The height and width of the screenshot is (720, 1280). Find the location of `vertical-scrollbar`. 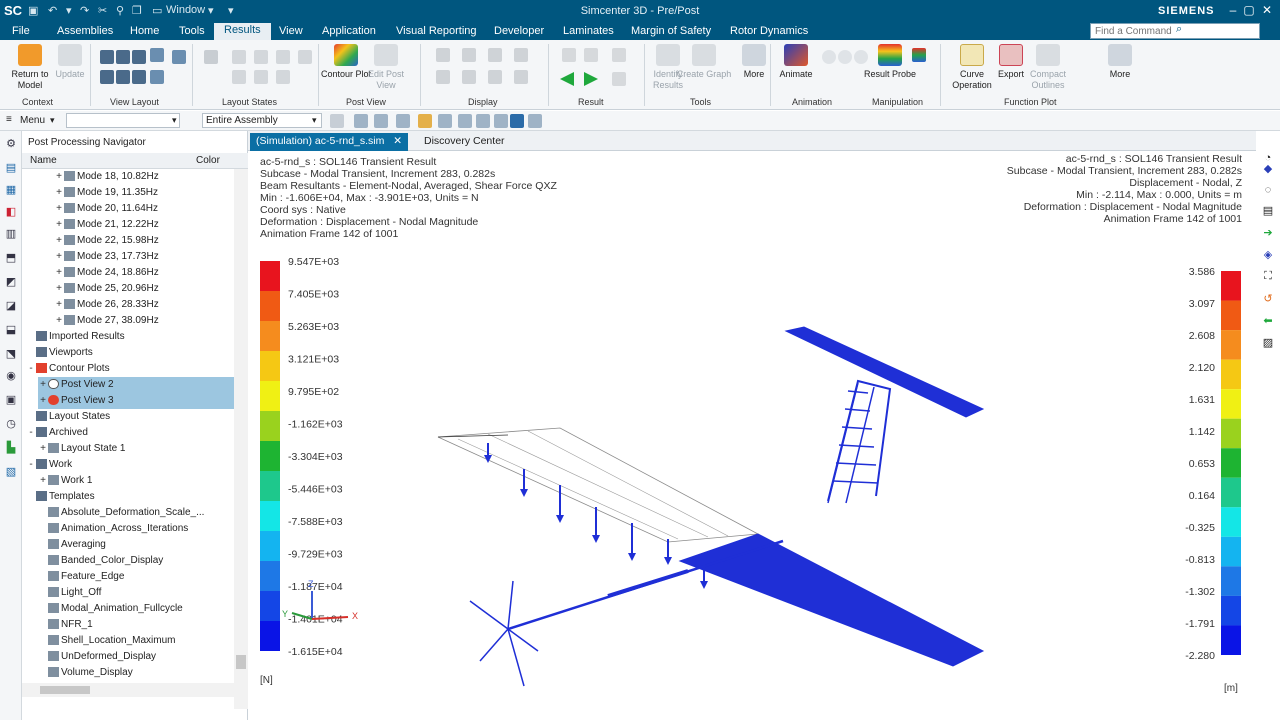

vertical-scrollbar is located at coordinates (241, 439).